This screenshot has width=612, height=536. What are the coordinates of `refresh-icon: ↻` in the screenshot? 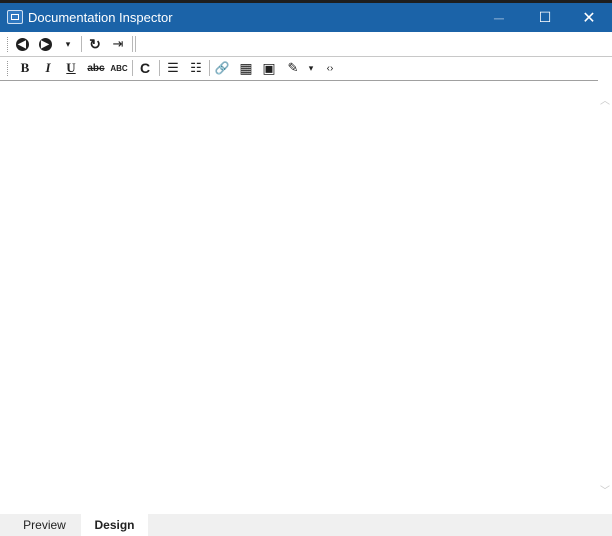 It's located at (95, 43).